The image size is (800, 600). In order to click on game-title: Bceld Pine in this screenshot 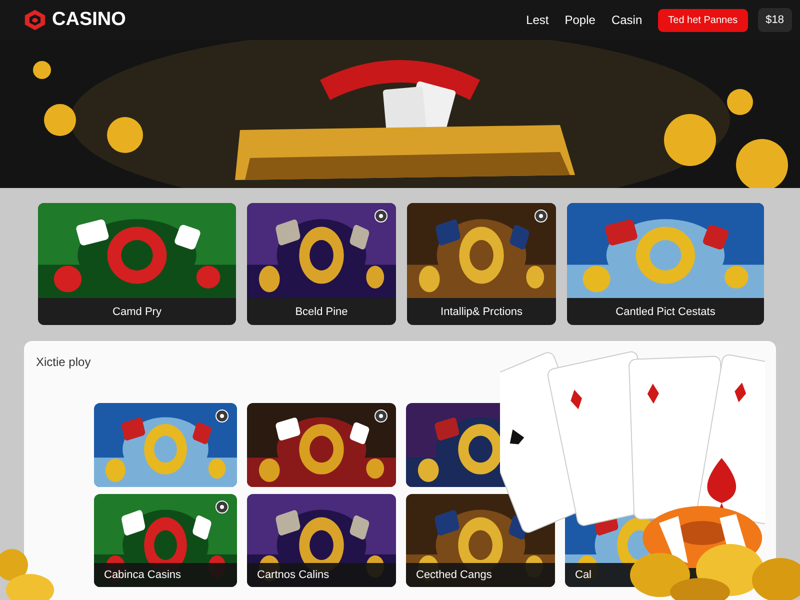, I will do `click(321, 312)`.